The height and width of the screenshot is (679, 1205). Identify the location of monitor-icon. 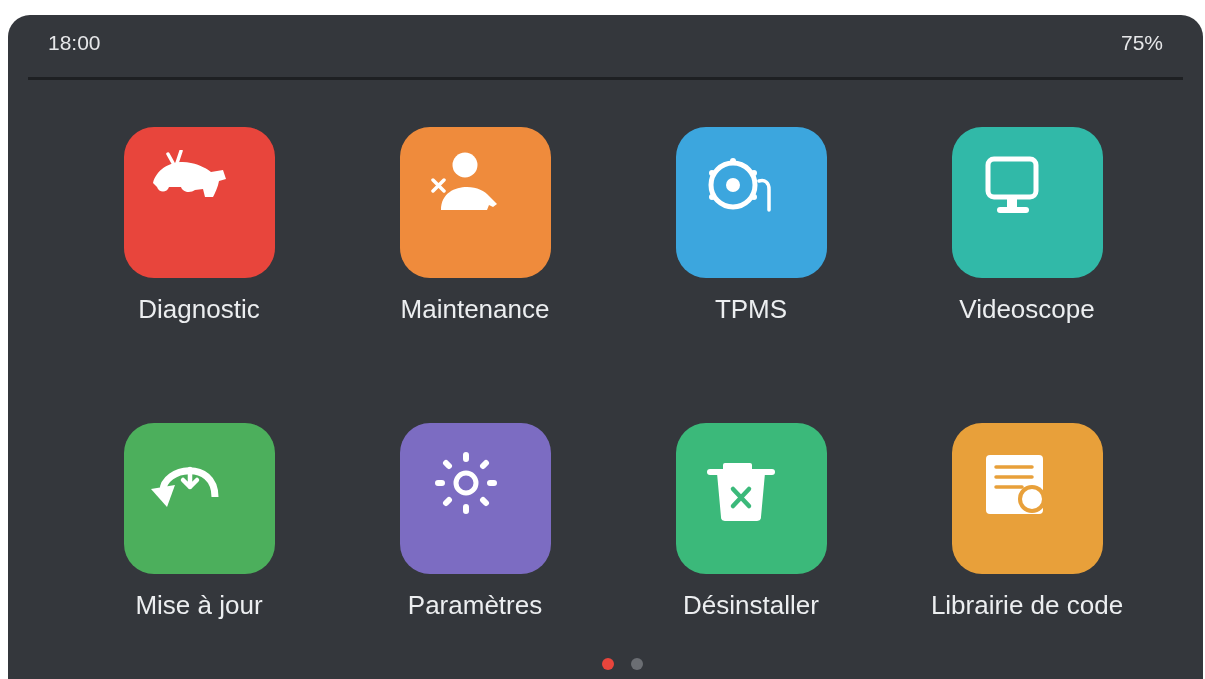
(1011, 185).